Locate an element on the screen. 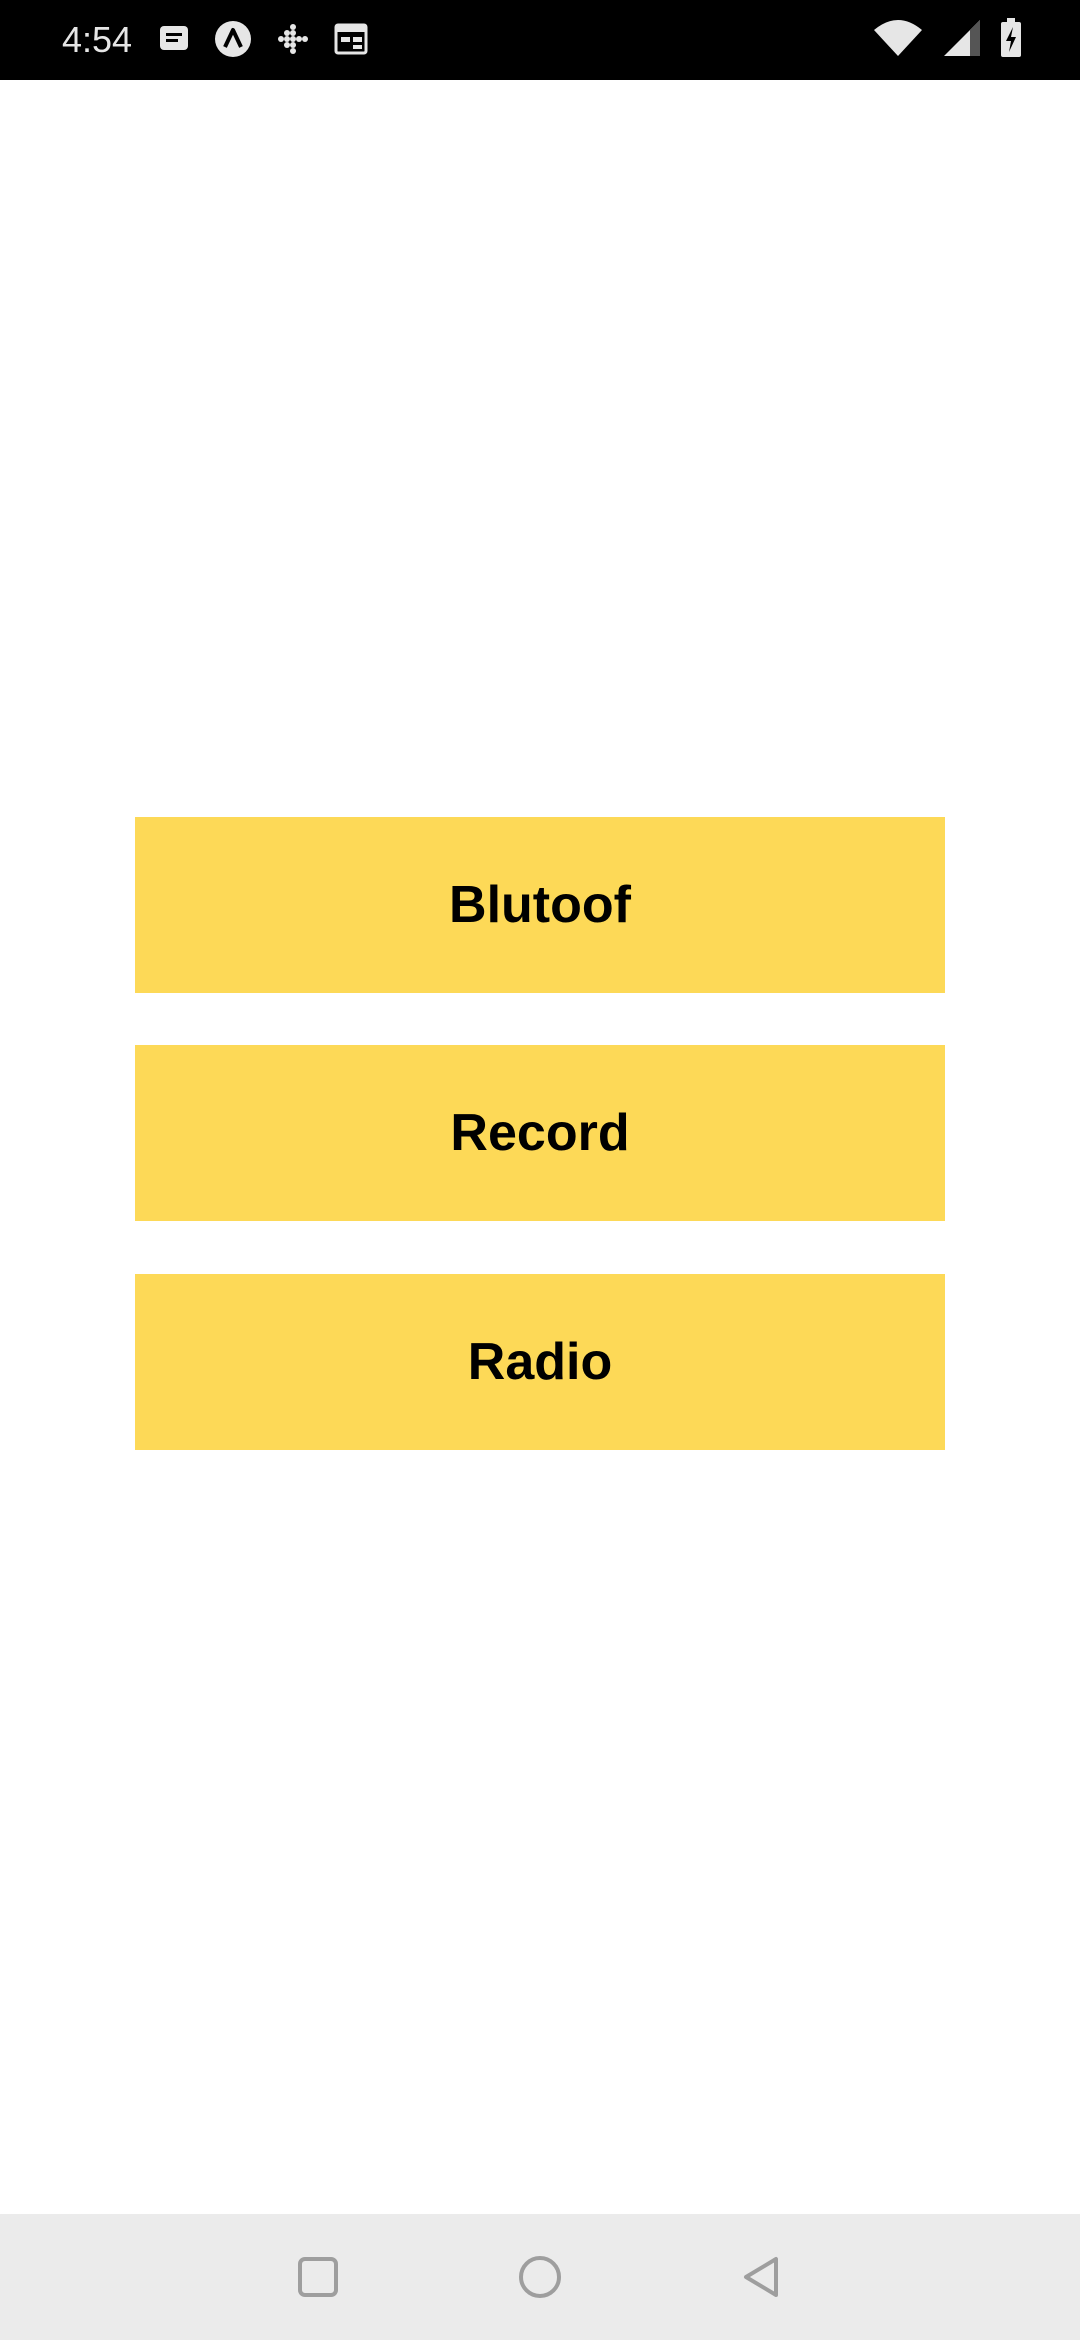 The width and height of the screenshot is (1080, 2340). status-time: 4:54 is located at coordinates (97, 39).